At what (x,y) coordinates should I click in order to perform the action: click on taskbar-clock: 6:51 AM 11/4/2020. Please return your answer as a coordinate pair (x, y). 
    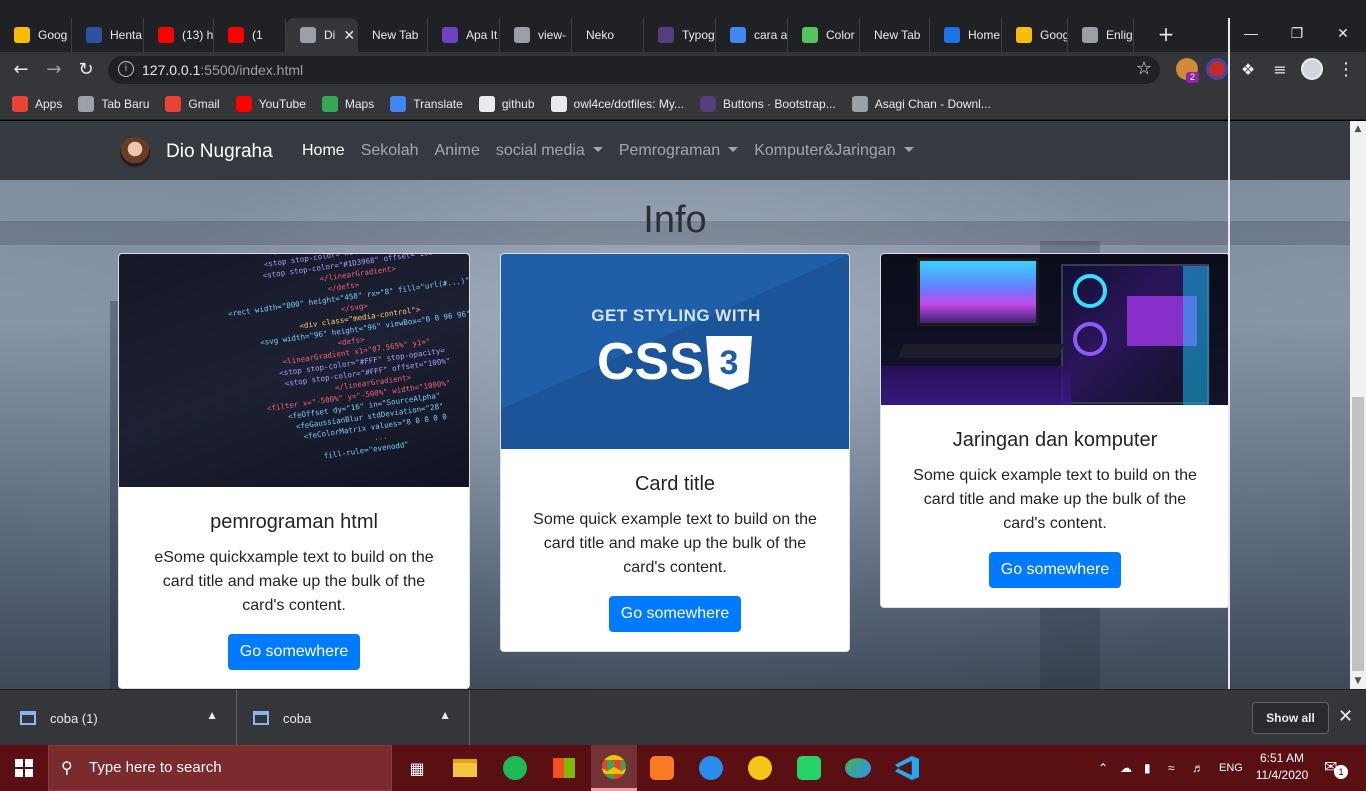
    Looking at the image, I should click on (1282, 767).